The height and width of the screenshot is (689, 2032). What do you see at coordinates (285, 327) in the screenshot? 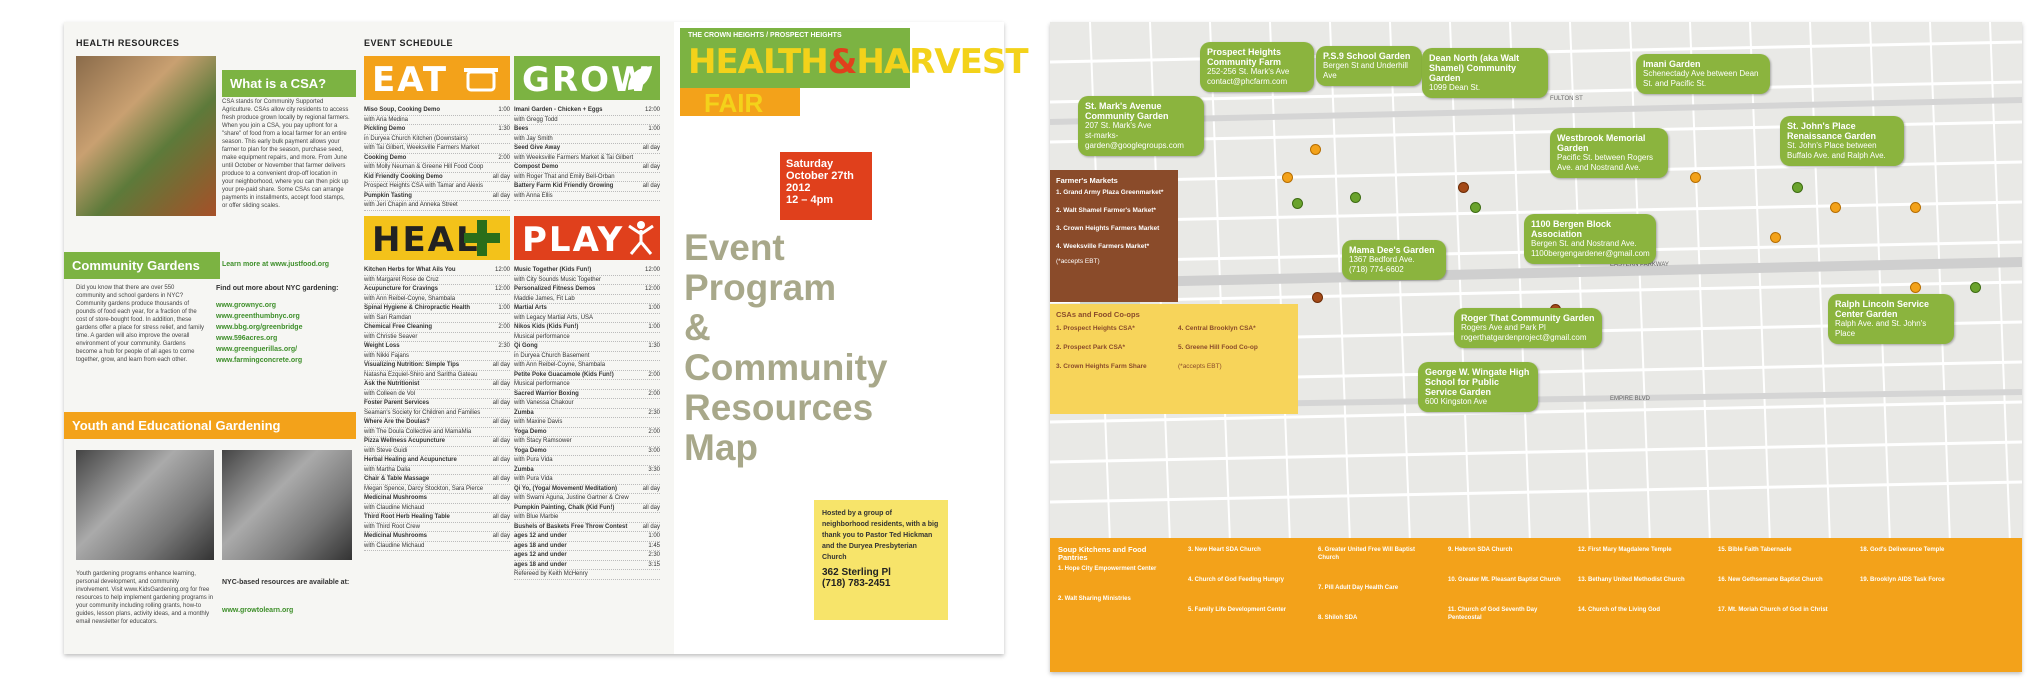
I see `gardening-link: www.bbg.org/greenbridge` at bounding box center [285, 327].